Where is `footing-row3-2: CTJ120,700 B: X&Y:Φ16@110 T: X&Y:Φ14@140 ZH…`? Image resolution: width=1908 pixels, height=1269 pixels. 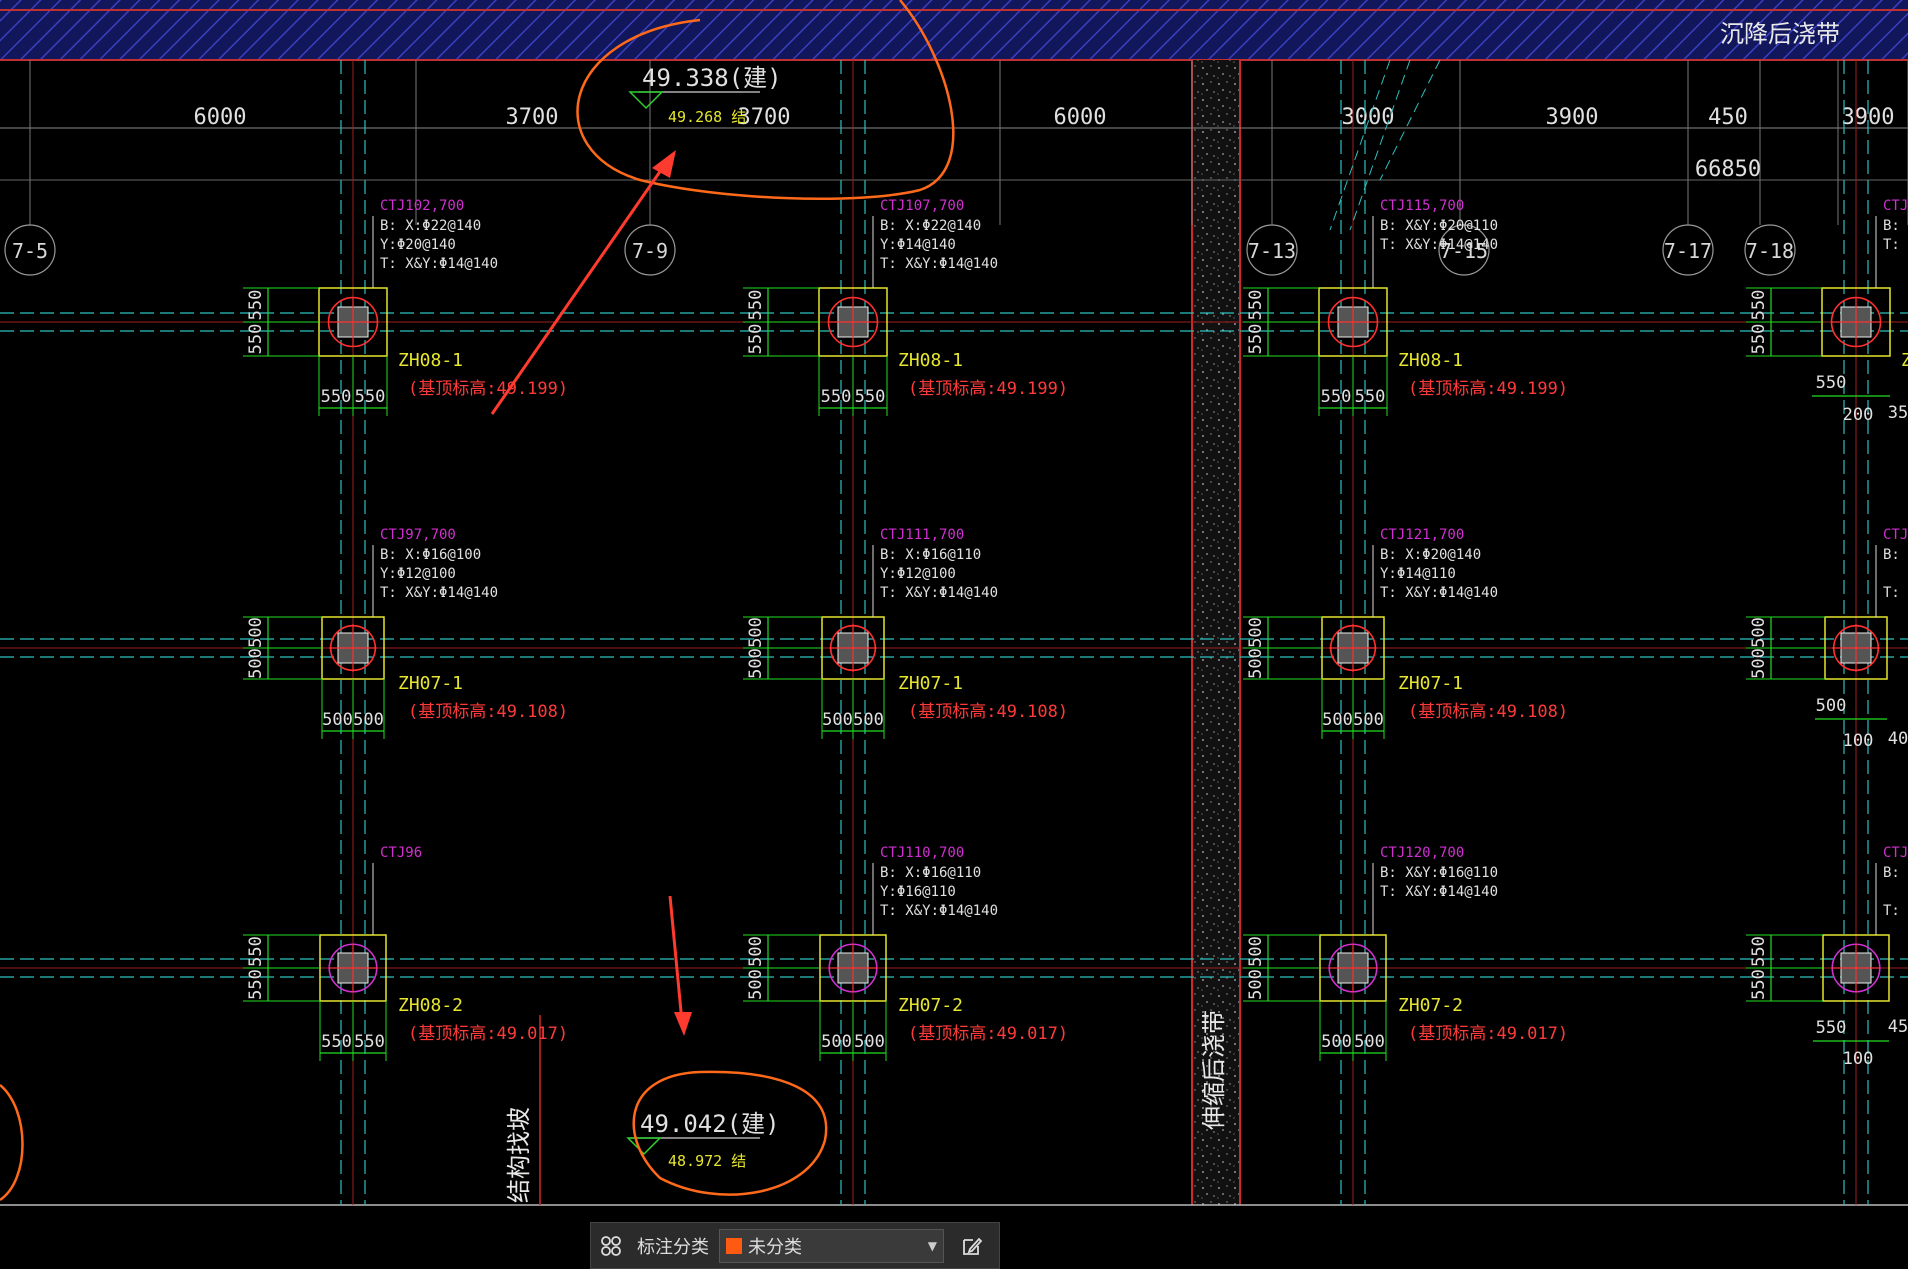 footing-row3-2: CTJ120,700 B: X&Y:Φ16@110 T: X&Y:Φ14@140 ZH… is located at coordinates (1405, 953).